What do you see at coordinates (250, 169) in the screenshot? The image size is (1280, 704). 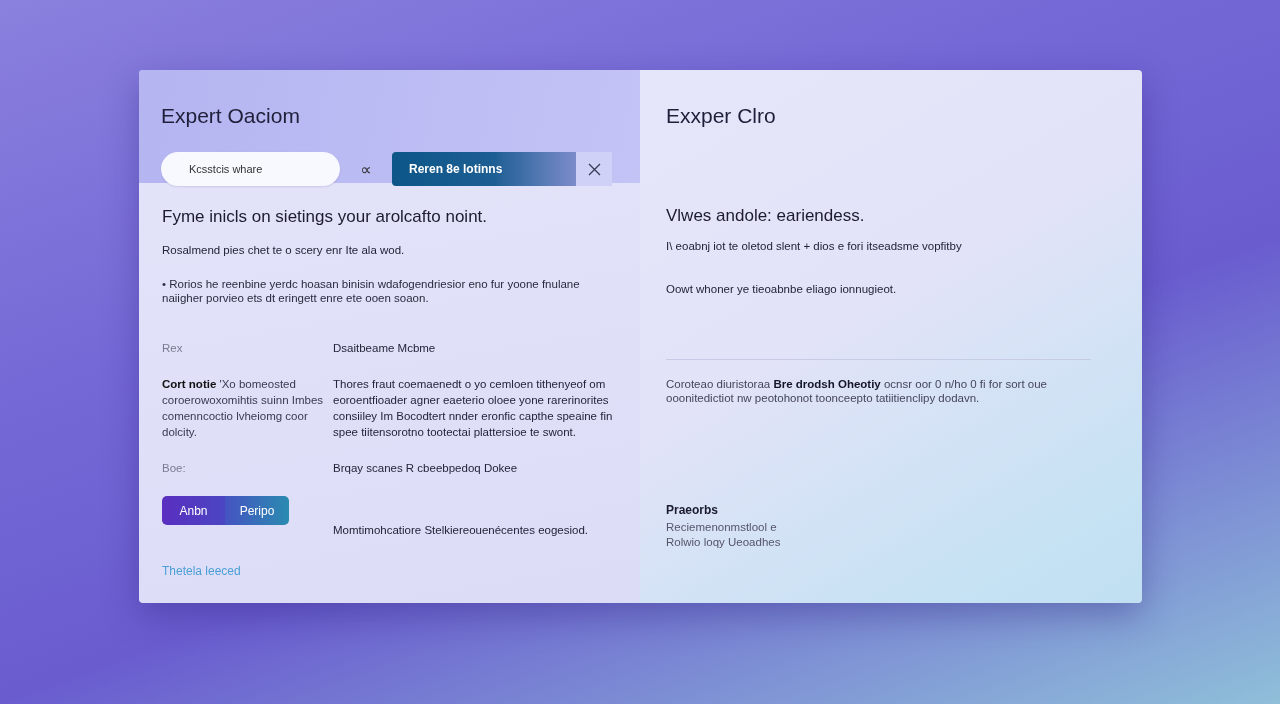 I see `search-field: Kcsstcis whare` at bounding box center [250, 169].